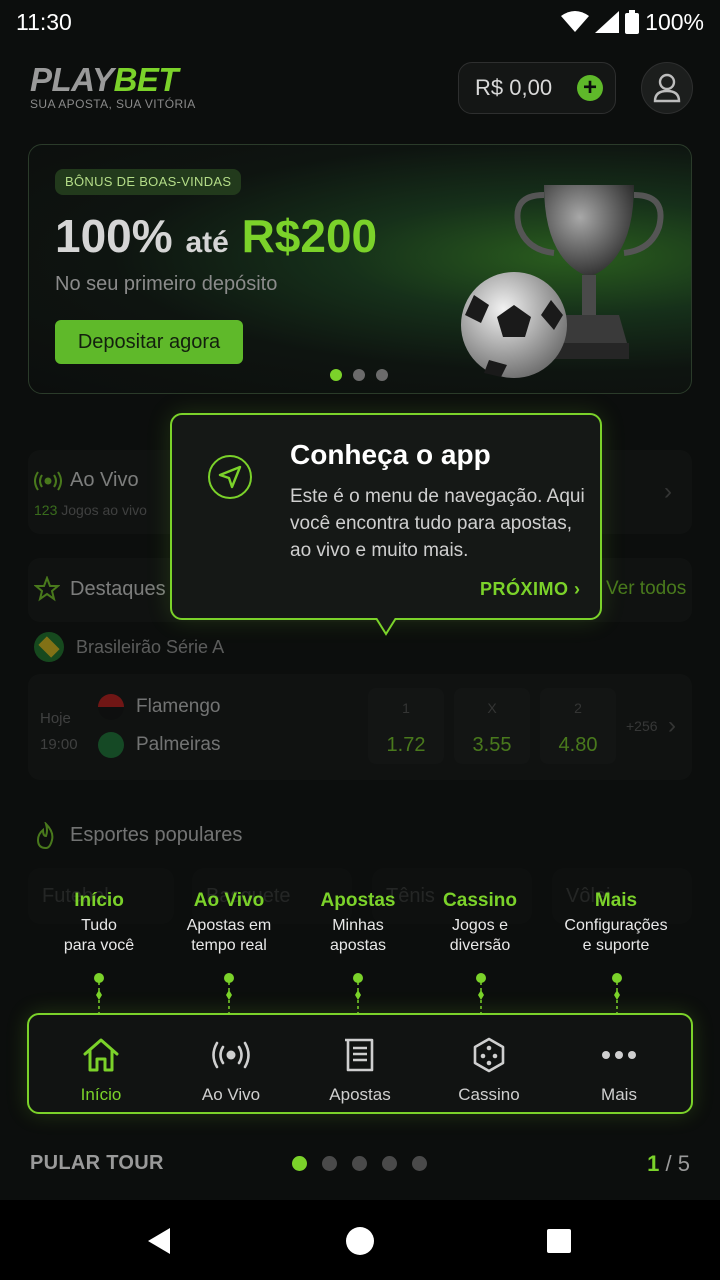  Describe the element at coordinates (668, 1163) in the screenshot. I see `tour-step-counter: 1 / 5` at that location.